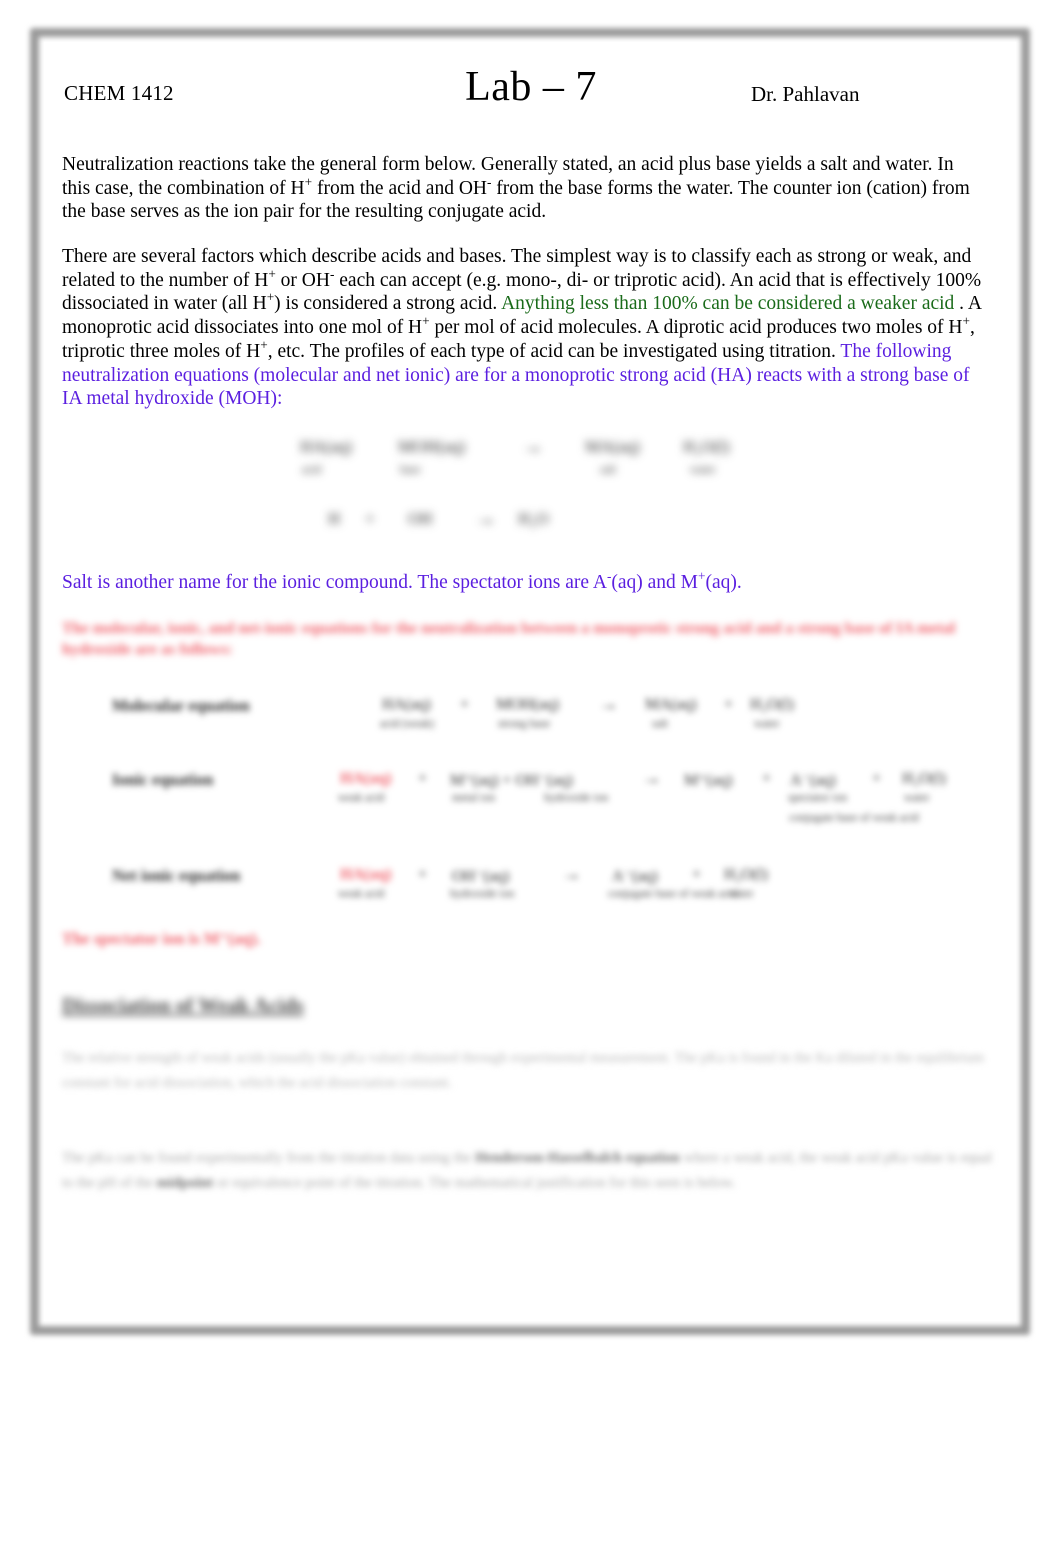 This screenshot has width=1062, height=1561. I want to click on p2-sup-plus-5: +, so click(264, 345).